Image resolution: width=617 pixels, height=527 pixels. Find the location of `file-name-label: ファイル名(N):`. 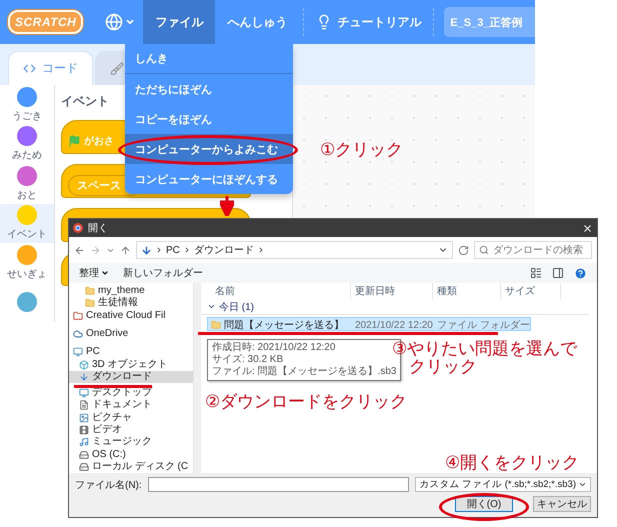

file-name-label: ファイル名(N): is located at coordinates (108, 485).